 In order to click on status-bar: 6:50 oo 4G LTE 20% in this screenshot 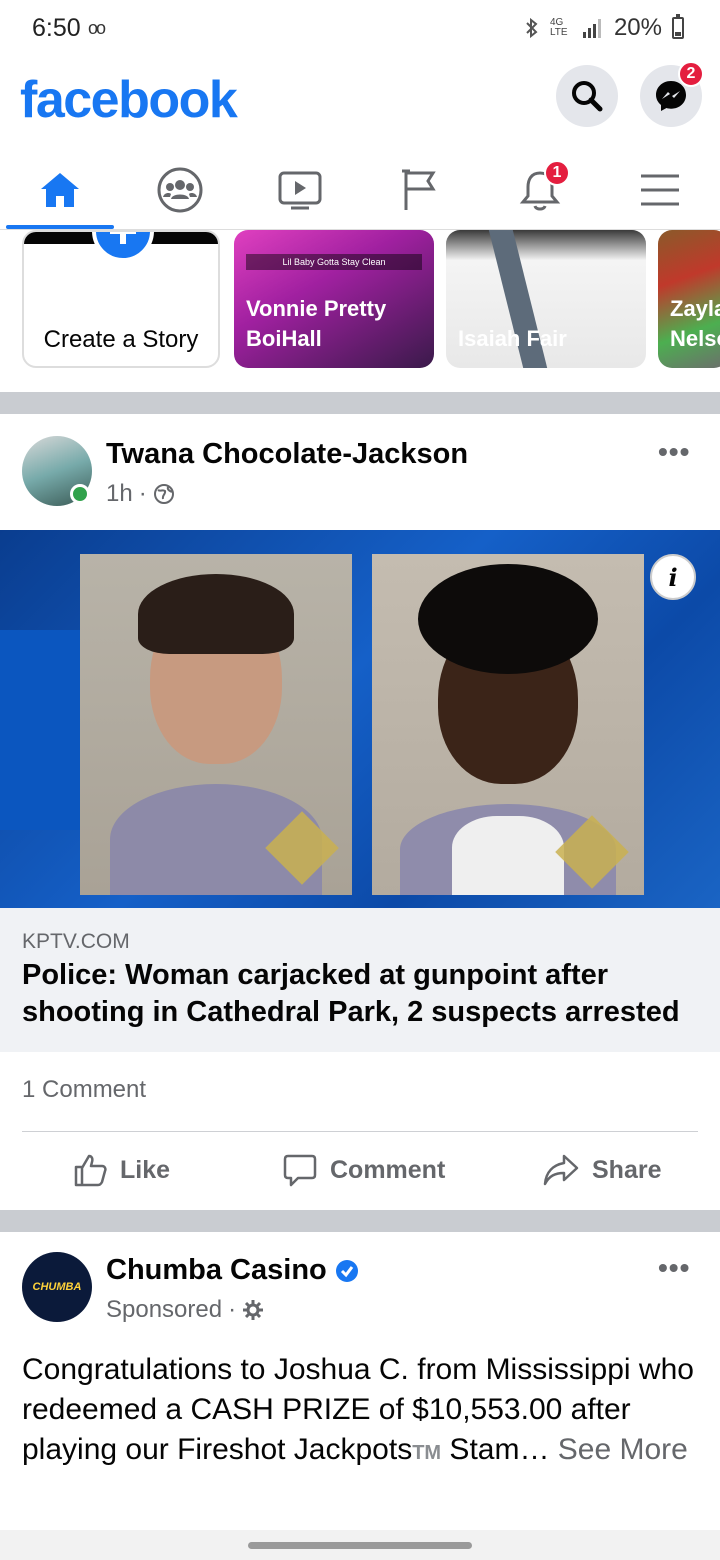, I will do `click(360, 28)`.